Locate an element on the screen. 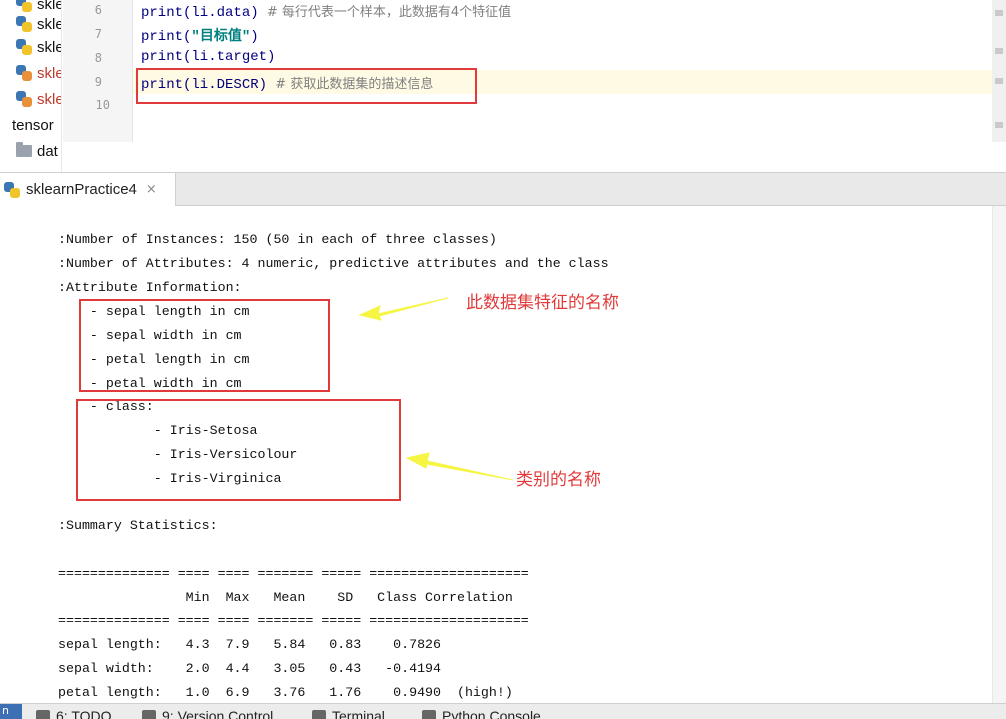 This screenshot has width=1006, height=719. tree-item-python-file-5: skle is located at coordinates (39, 99).